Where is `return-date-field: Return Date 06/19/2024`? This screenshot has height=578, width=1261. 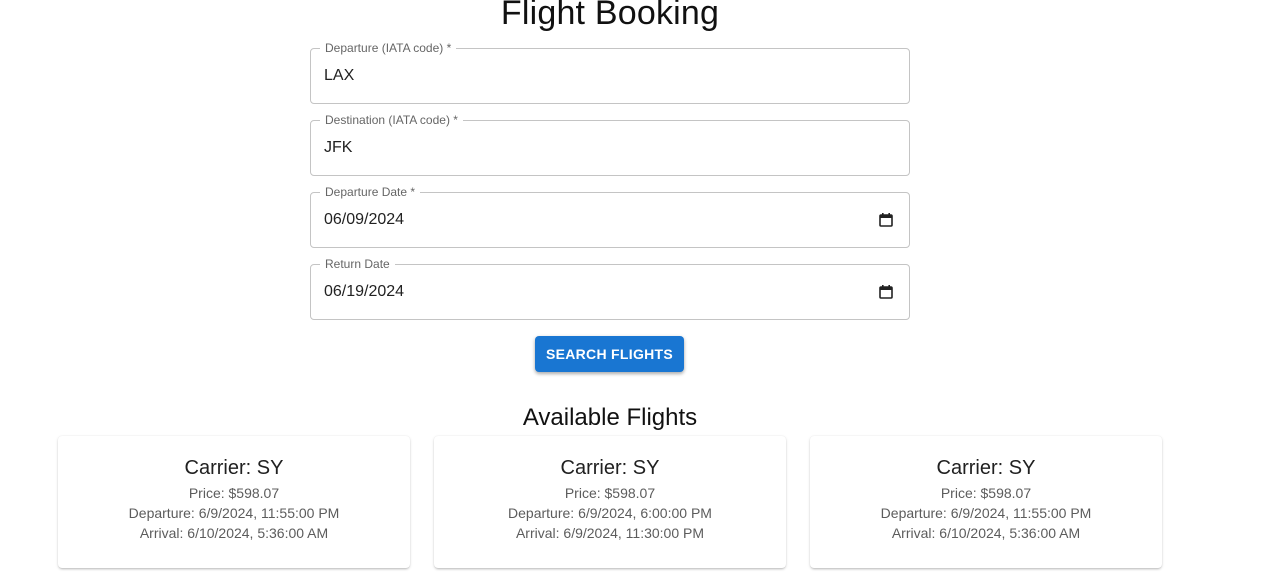 return-date-field: Return Date 06/19/2024 is located at coordinates (610, 288).